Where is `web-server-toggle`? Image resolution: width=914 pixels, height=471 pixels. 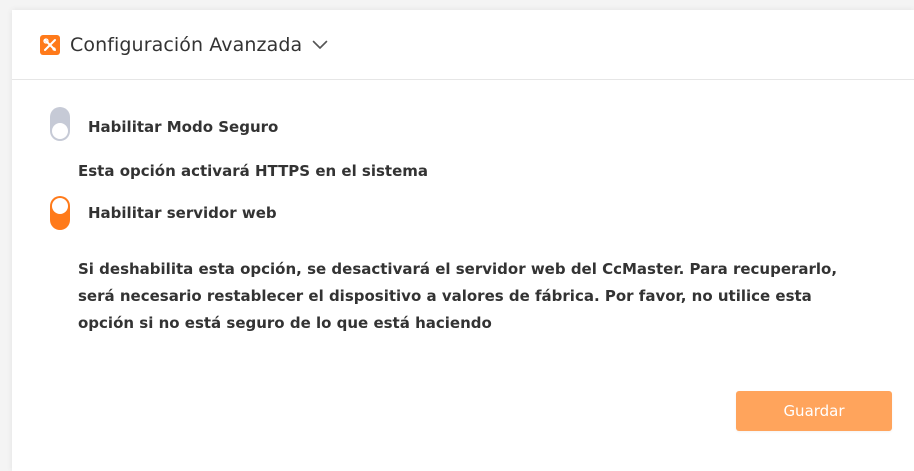
web-server-toggle is located at coordinates (60, 213).